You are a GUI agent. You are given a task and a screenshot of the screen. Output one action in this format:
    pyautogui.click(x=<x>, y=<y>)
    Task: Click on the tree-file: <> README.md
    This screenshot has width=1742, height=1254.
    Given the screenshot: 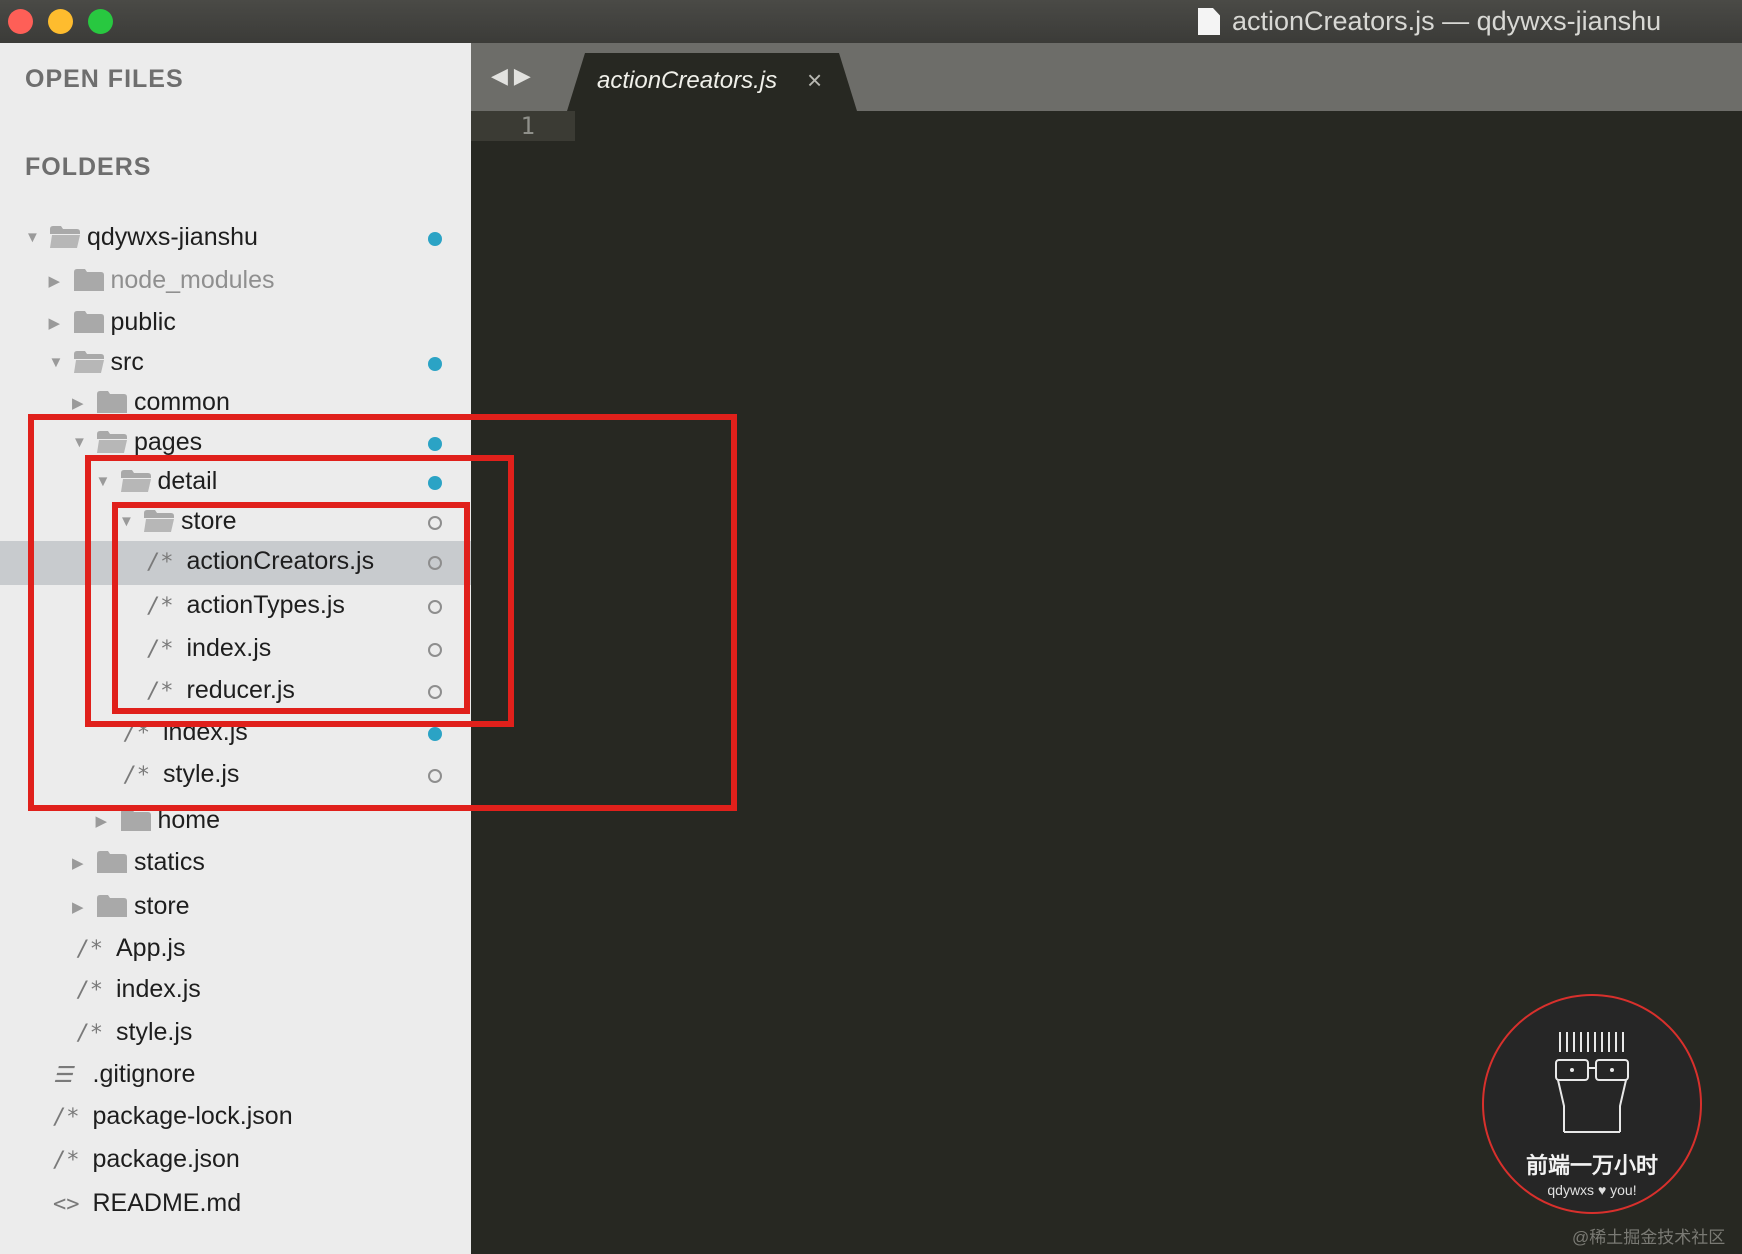 What is the action you would take?
    pyautogui.click(x=235, y=1205)
    